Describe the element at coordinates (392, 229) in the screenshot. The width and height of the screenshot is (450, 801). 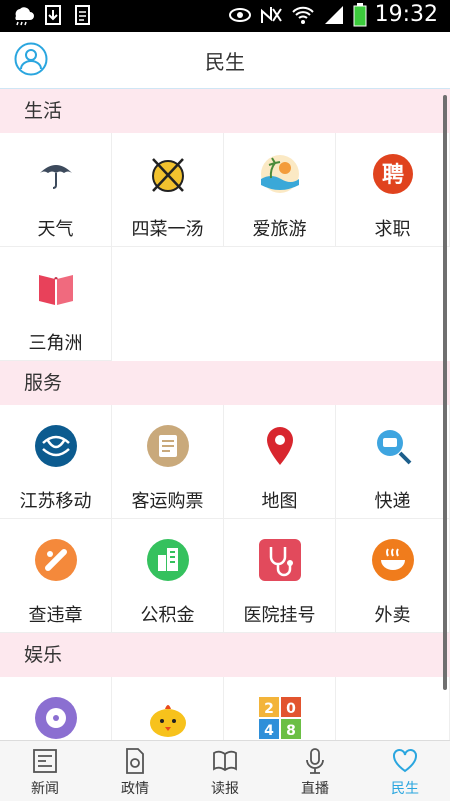
I see `grid-item-label: 求职` at that location.